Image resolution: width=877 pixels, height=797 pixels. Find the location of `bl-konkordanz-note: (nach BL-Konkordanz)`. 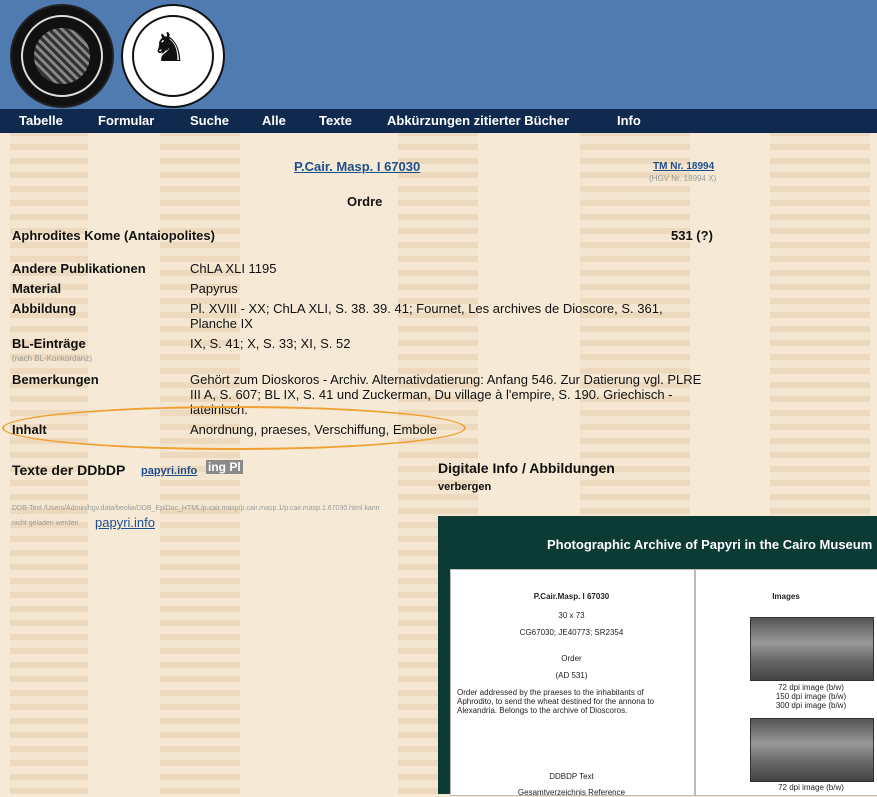

bl-konkordanz-note: (nach BL-Konkordanz) is located at coordinates (52, 358).